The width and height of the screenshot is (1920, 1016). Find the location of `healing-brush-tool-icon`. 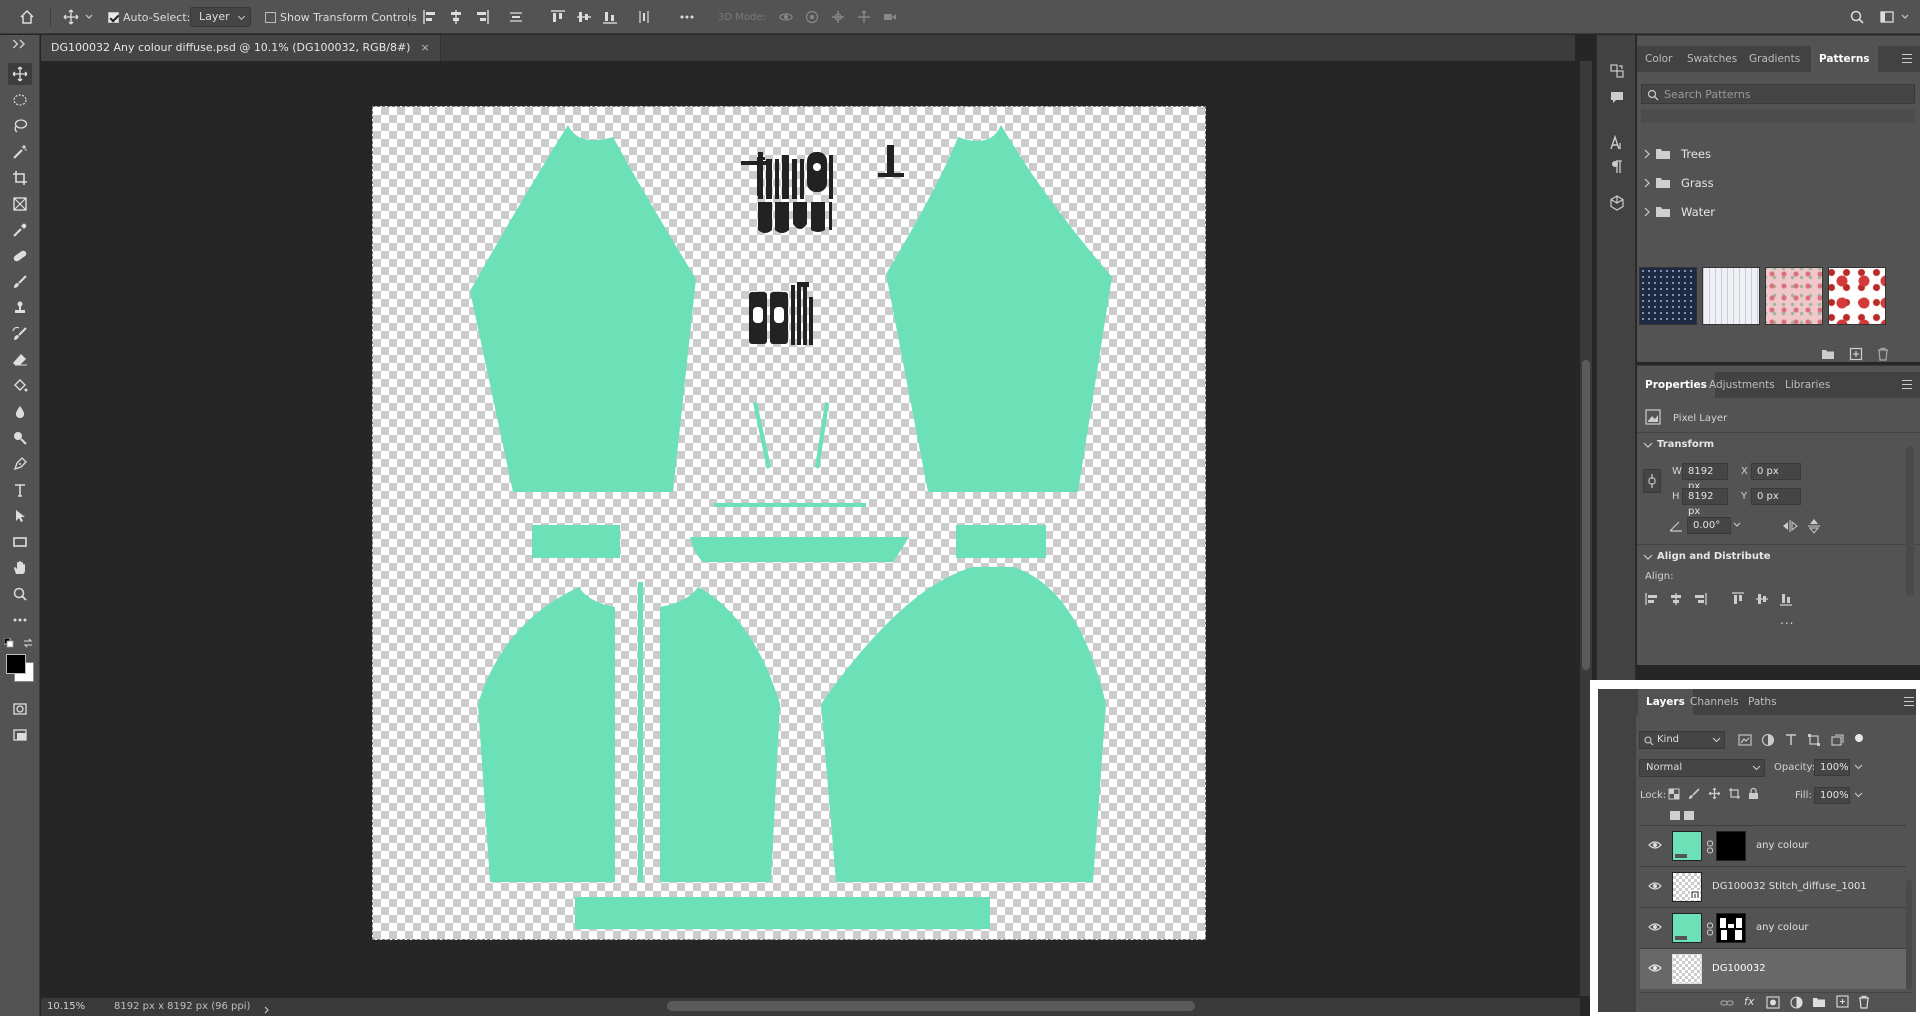

healing-brush-tool-icon is located at coordinates (20, 256).